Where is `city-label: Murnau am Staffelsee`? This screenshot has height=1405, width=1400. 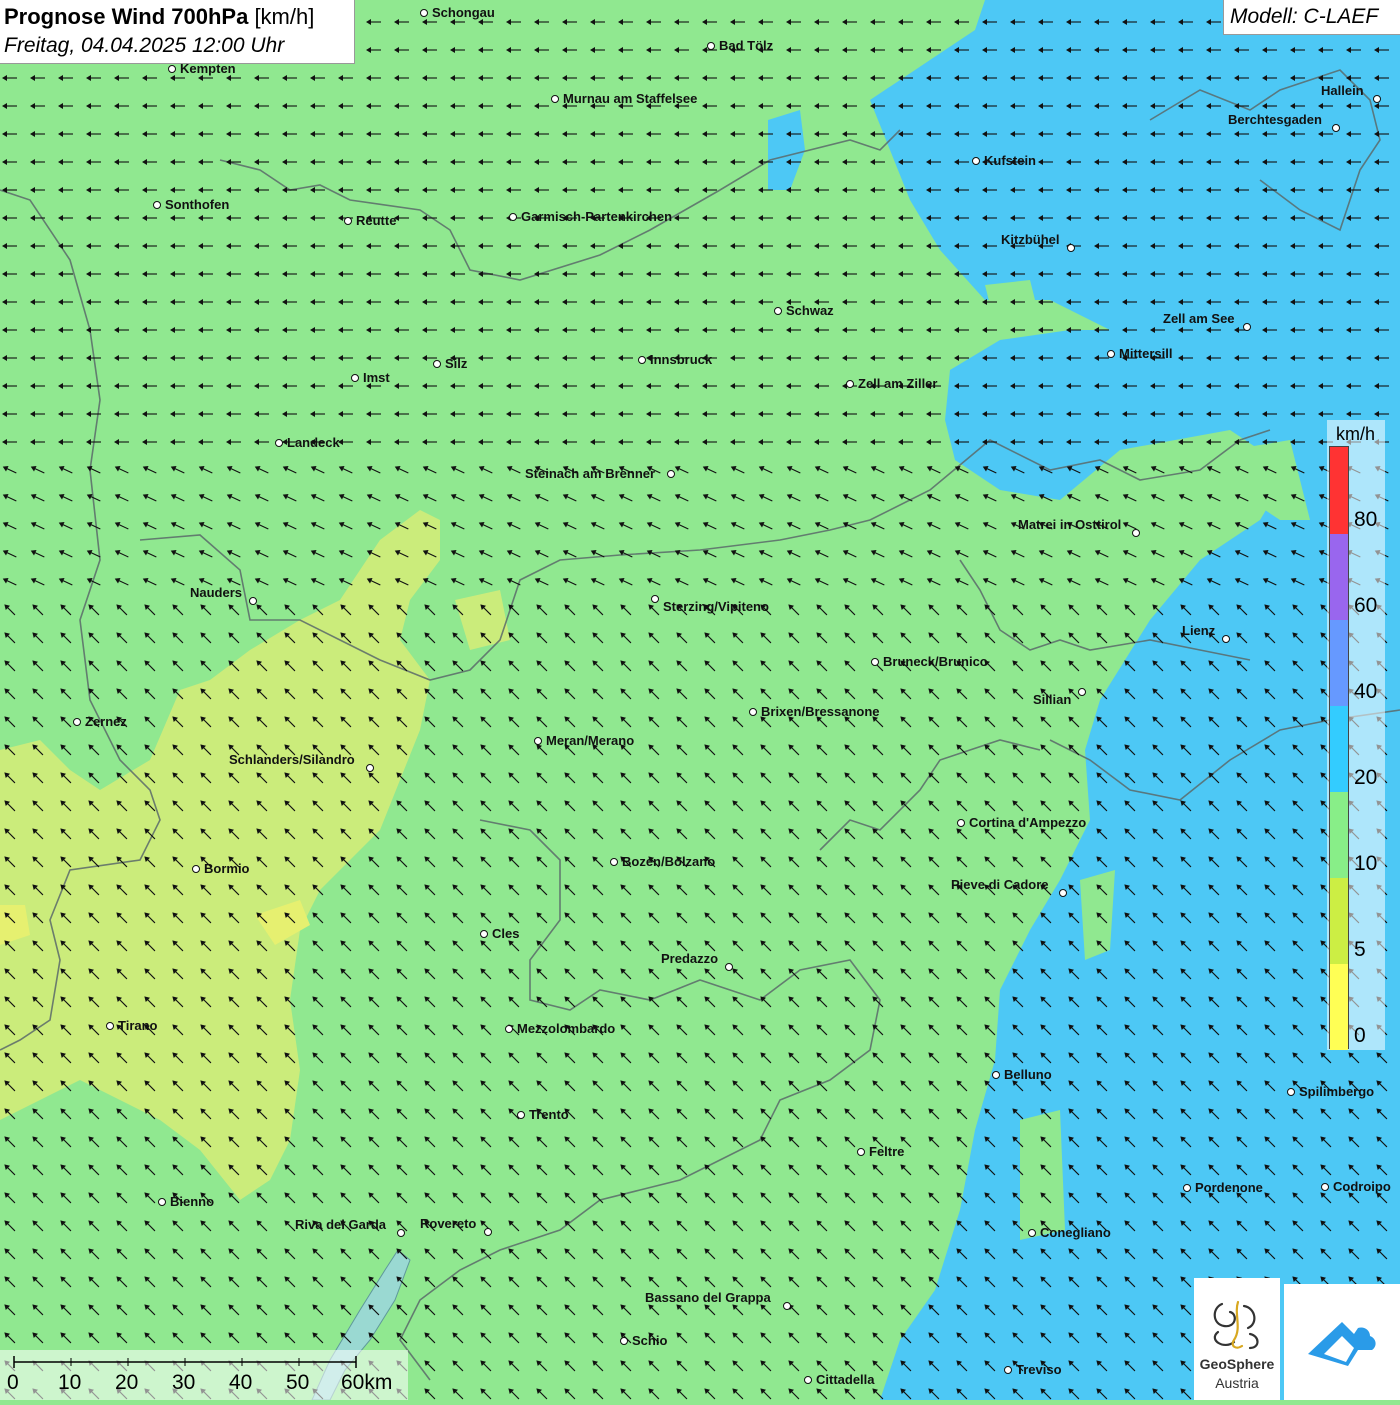 city-label: Murnau am Staffelsee is located at coordinates (630, 98).